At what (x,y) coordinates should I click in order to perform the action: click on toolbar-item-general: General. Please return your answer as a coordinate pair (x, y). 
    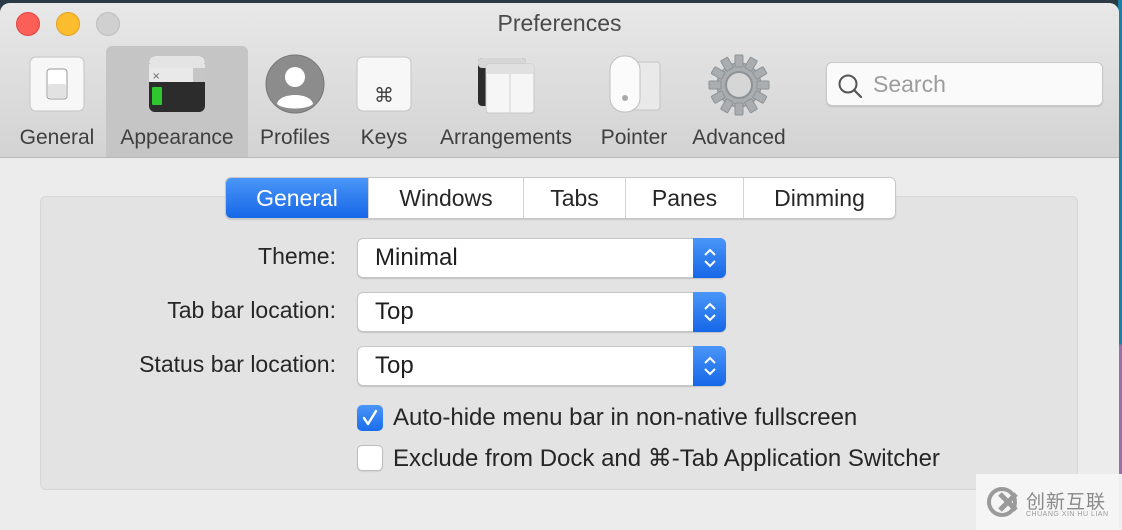
    Looking at the image, I should click on (57, 101).